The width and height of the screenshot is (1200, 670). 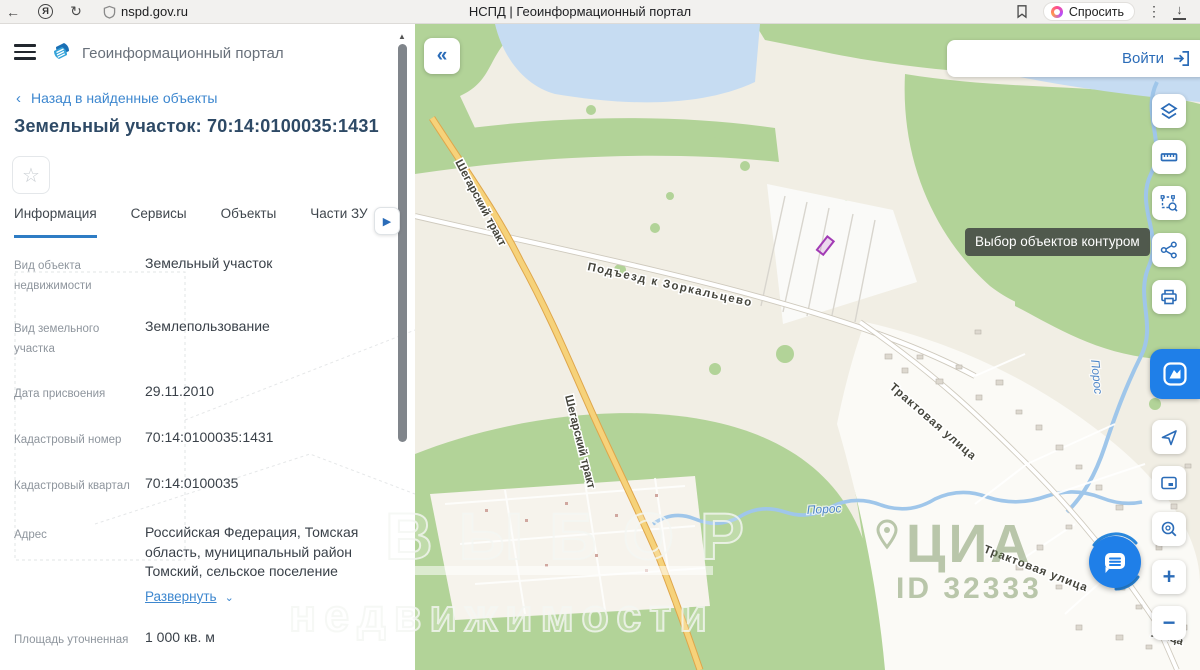 I want to click on field-label: Кадастровый номер, so click(x=68, y=440).